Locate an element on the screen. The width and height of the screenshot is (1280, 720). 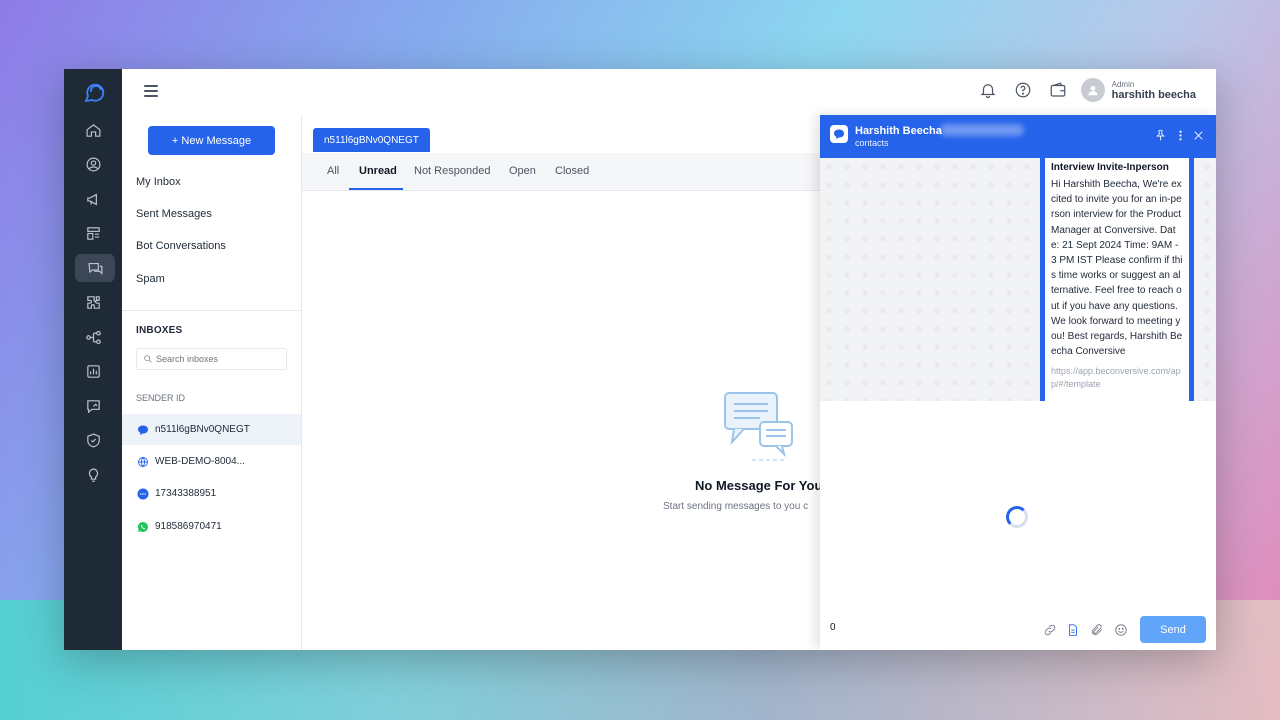
nav-flows-icon is located at coordinates (93, 337).